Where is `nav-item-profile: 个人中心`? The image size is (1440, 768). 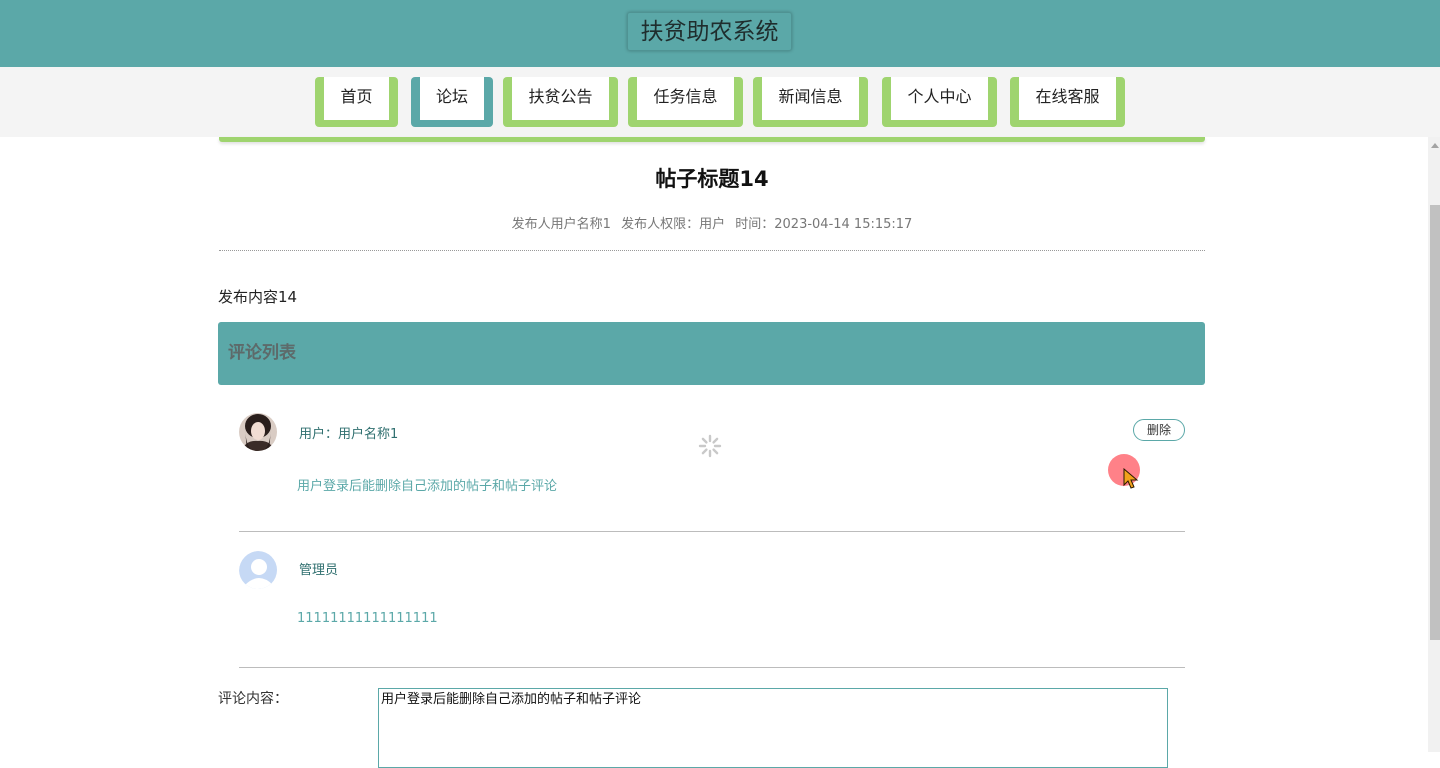 nav-item-profile: 个人中心 is located at coordinates (939, 102).